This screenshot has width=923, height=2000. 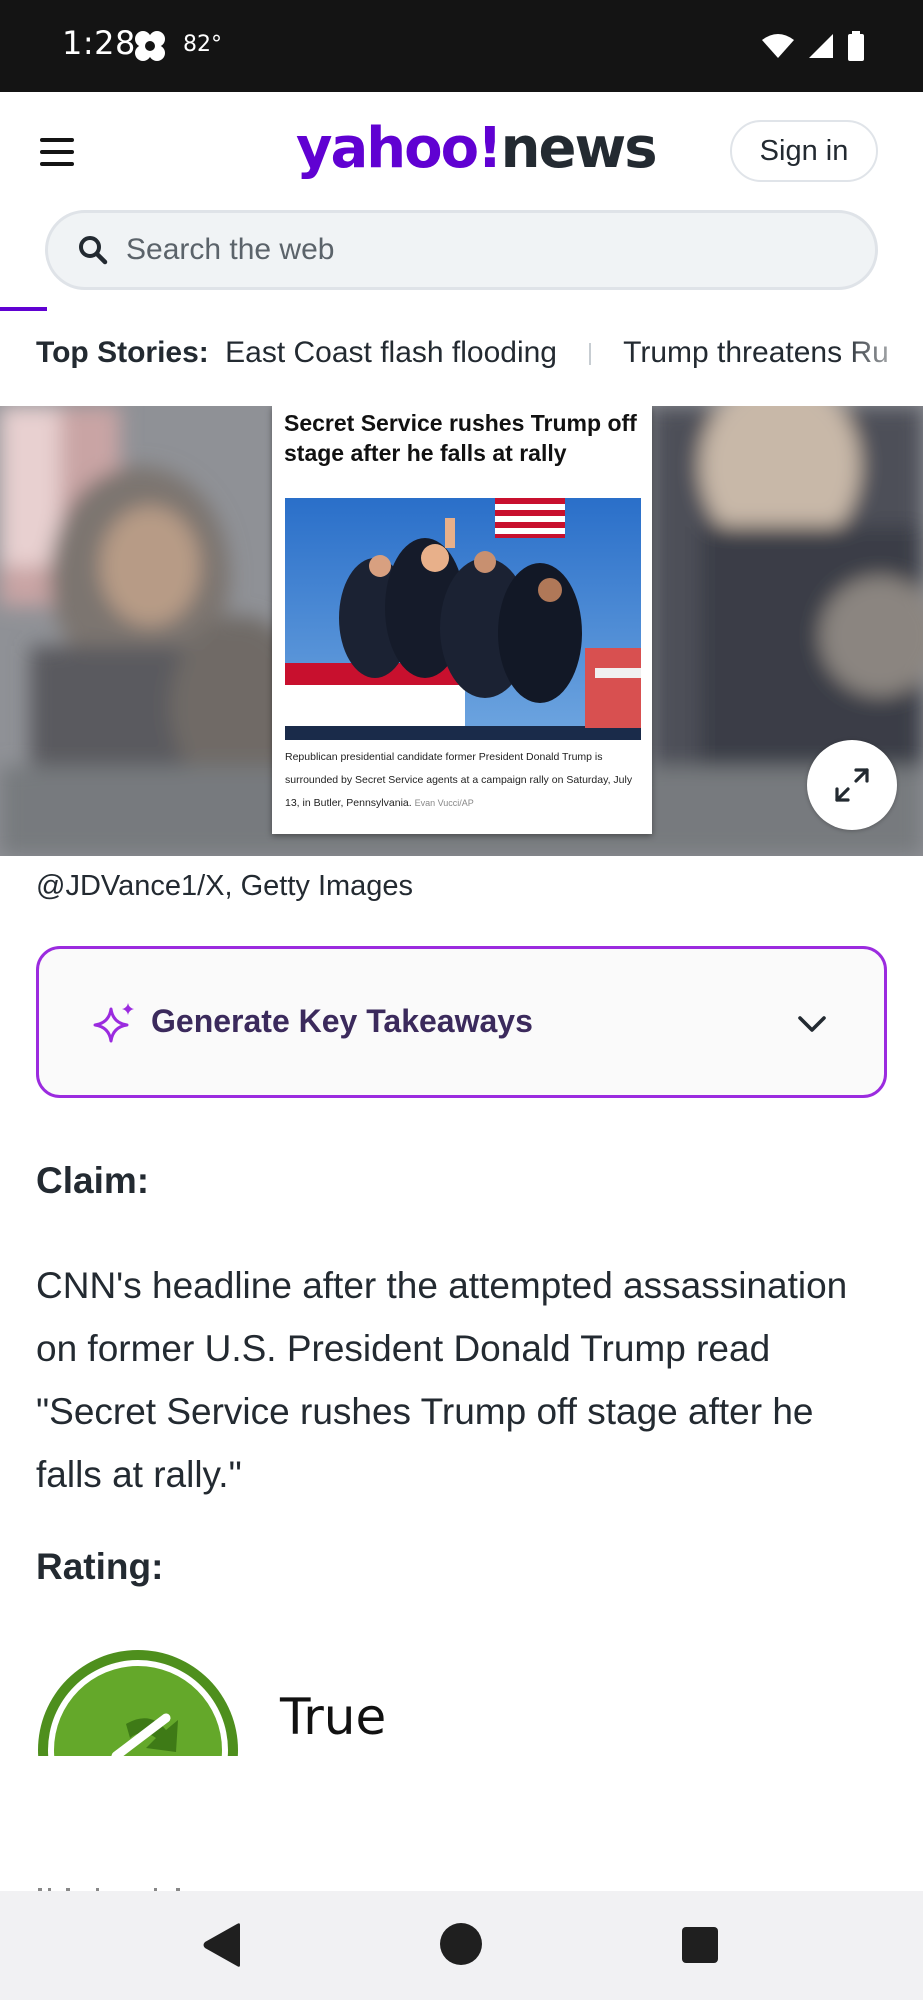 I want to click on home-icon, so click(x=461, y=1944).